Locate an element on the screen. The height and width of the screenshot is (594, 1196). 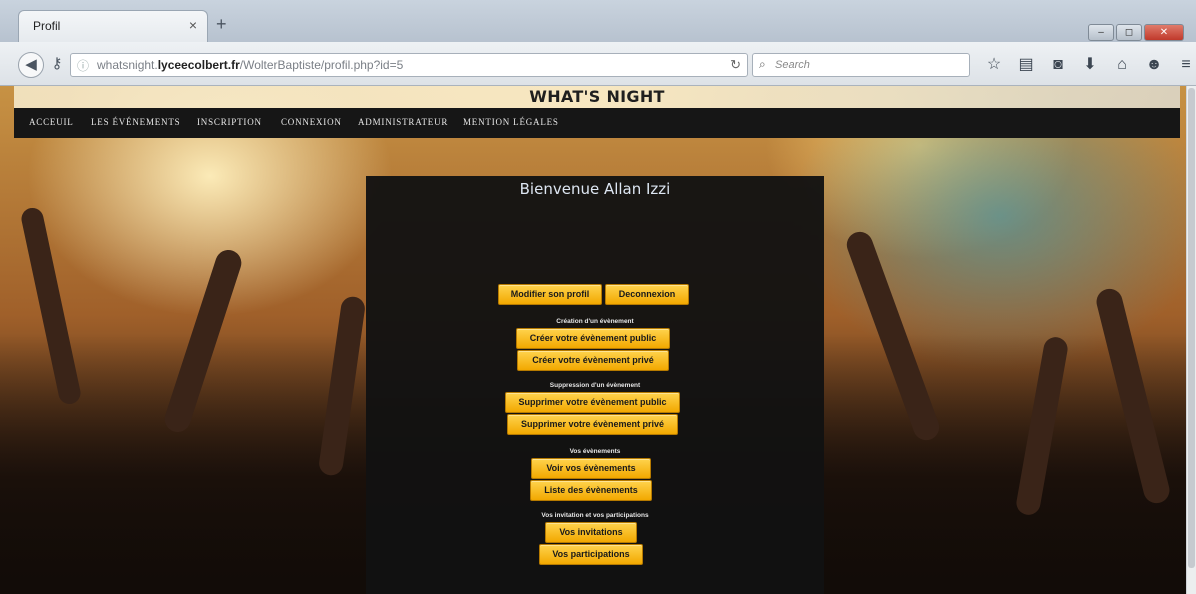
window-controls: ‒ ◻ ✕ is located at coordinates (1136, 32).